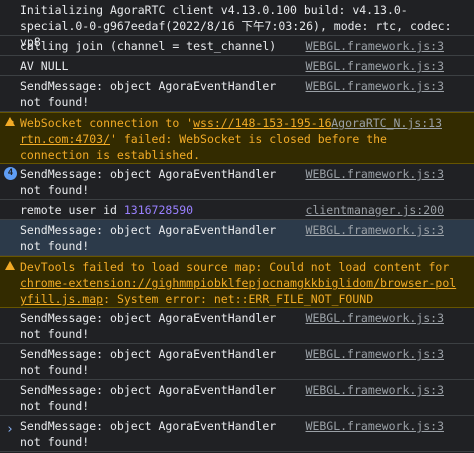  I want to click on warning-suffix: : System error: net::ERR_FILE_NOT_FOUND, so click(238, 299).